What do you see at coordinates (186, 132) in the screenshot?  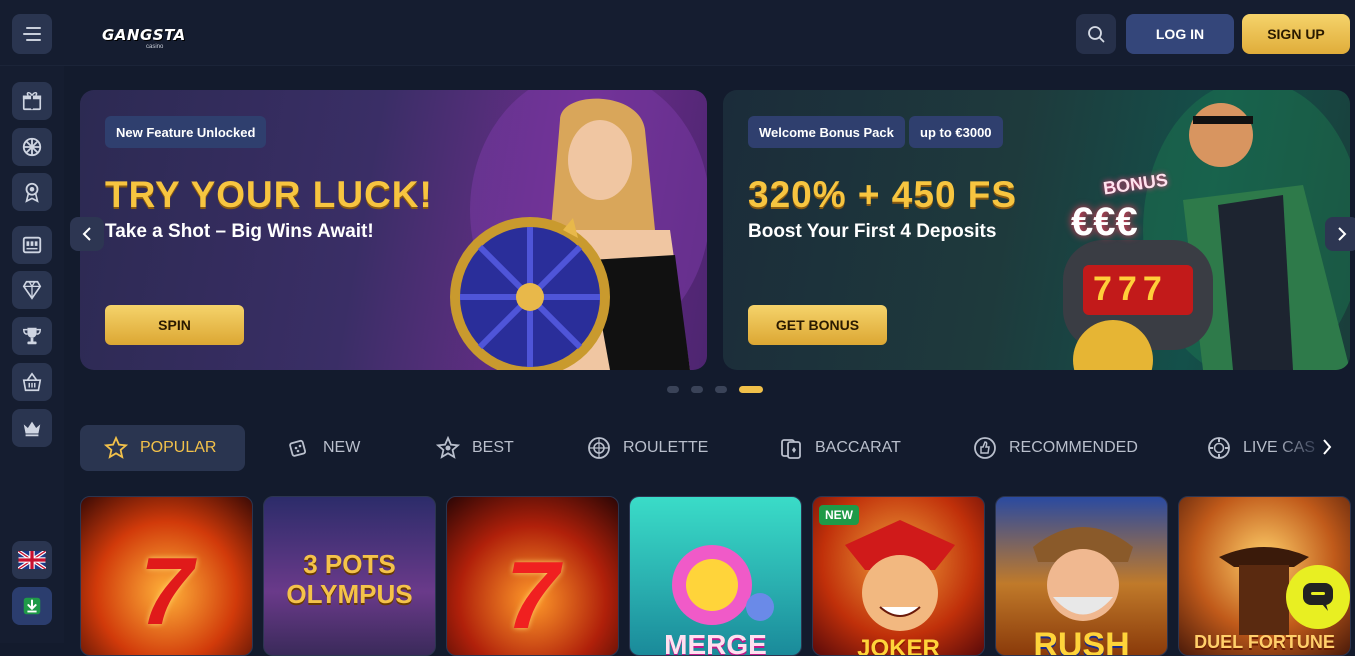 I see `banner-tag: New Feature Unlocked` at bounding box center [186, 132].